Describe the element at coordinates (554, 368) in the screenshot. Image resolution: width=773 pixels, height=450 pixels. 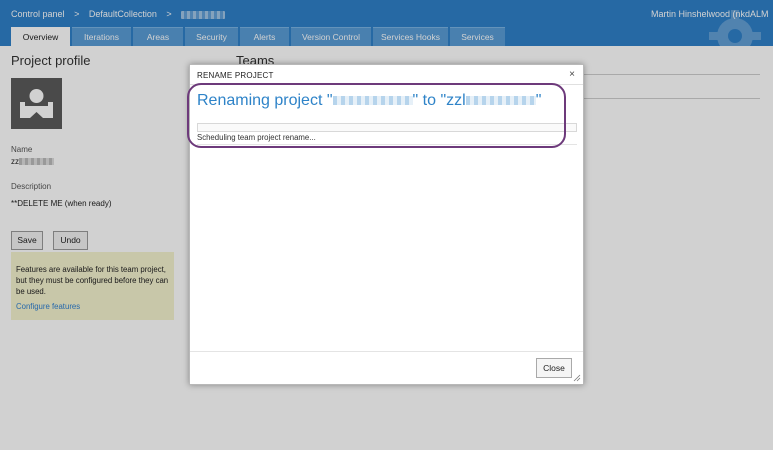
I see `close-button: Close` at that location.